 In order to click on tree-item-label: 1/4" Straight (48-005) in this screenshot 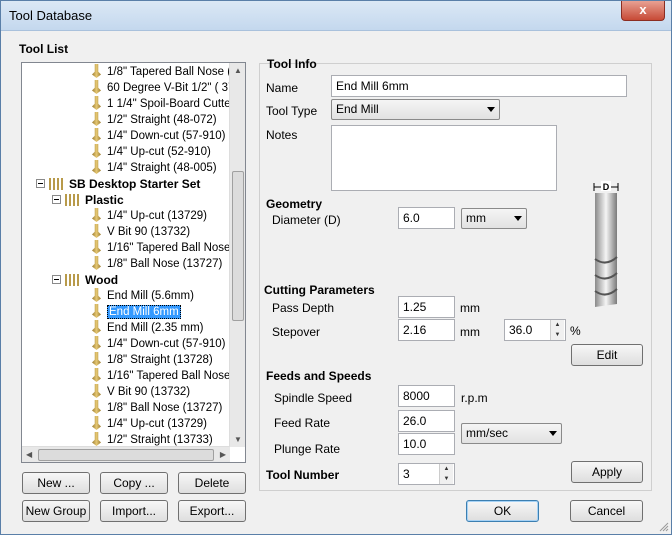, I will do `click(162, 168)`.